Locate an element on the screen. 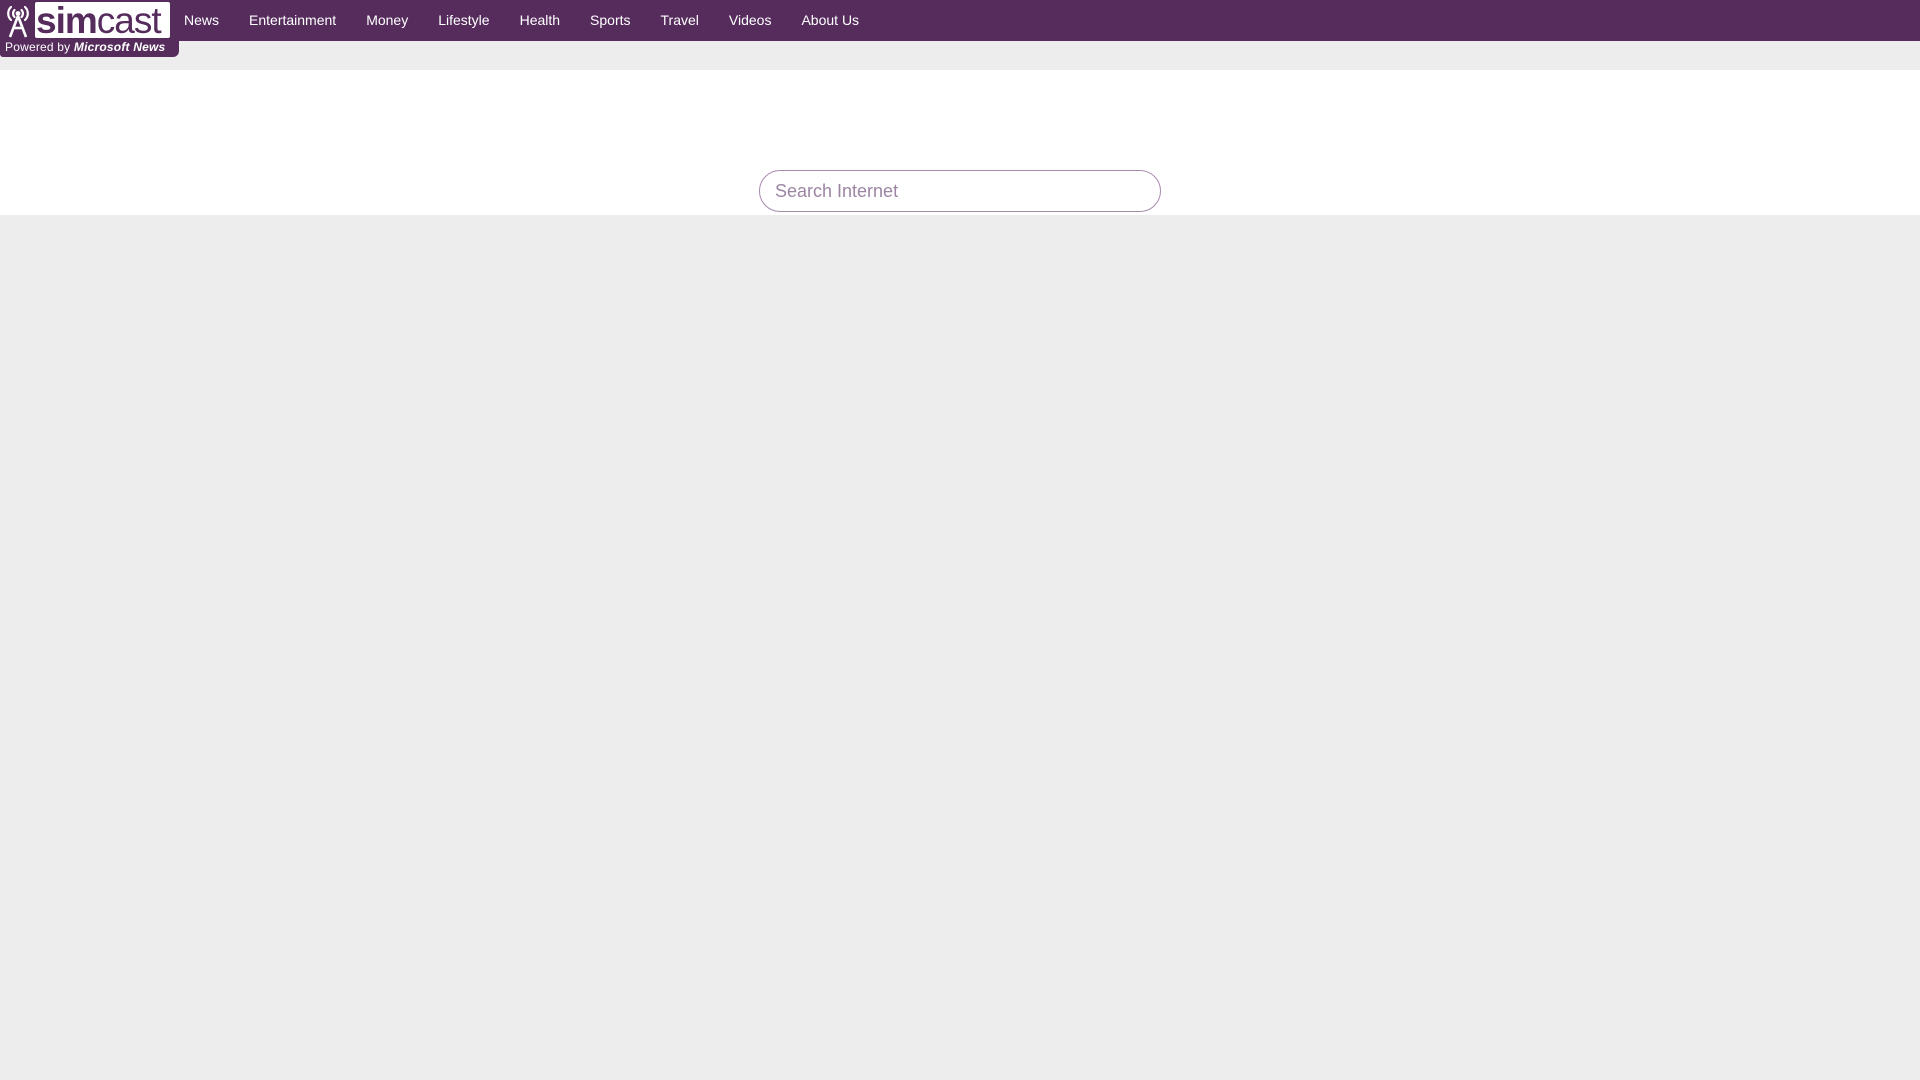 Image resolution: width=1920 pixels, height=1080 pixels. radio-tower-icon is located at coordinates (18, 21).